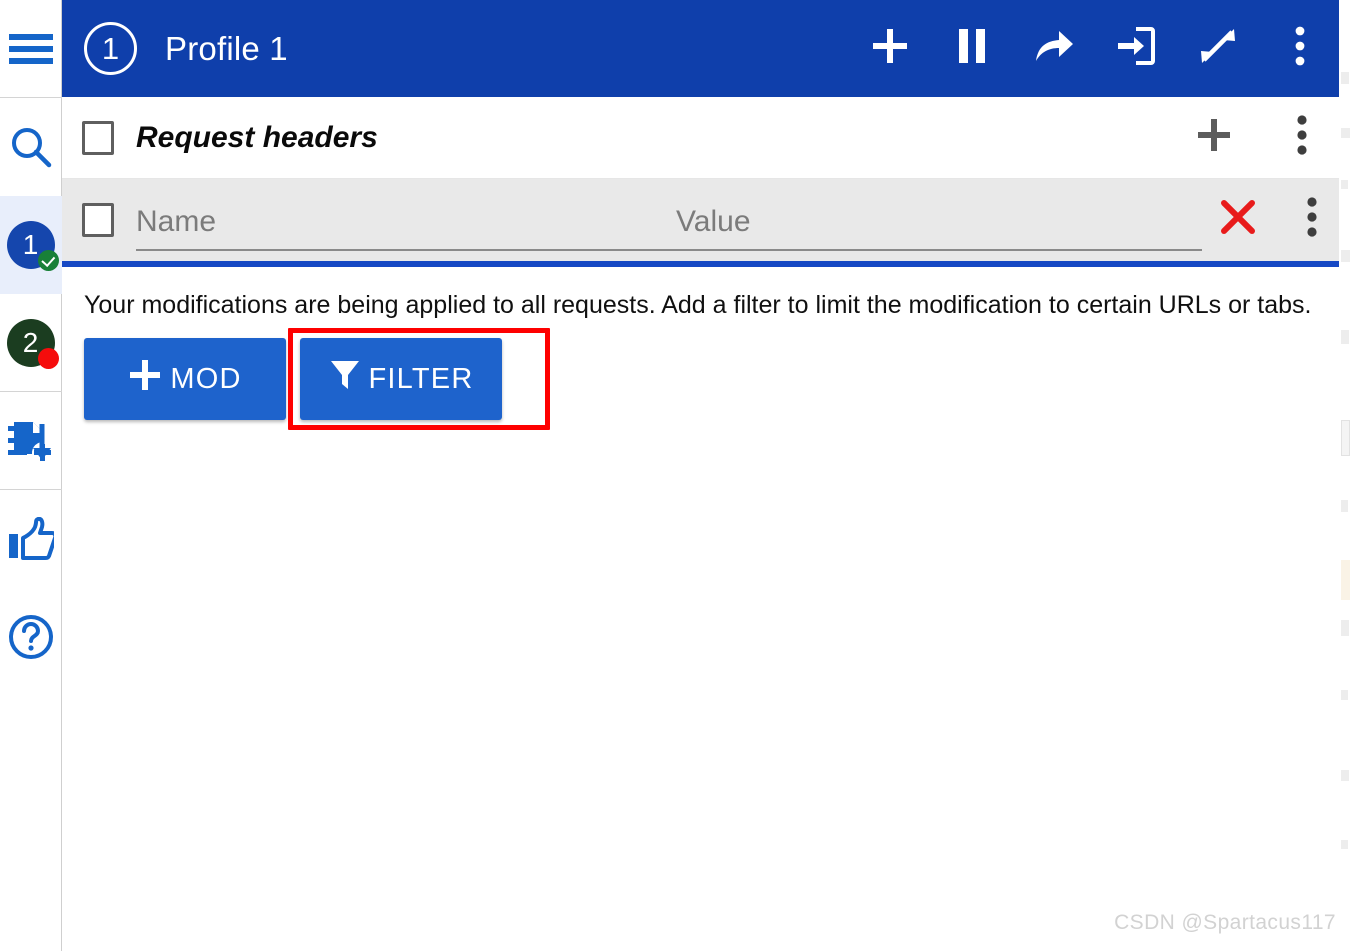 This screenshot has height=951, width=1352. I want to click on header-name-input, so click(406, 222).